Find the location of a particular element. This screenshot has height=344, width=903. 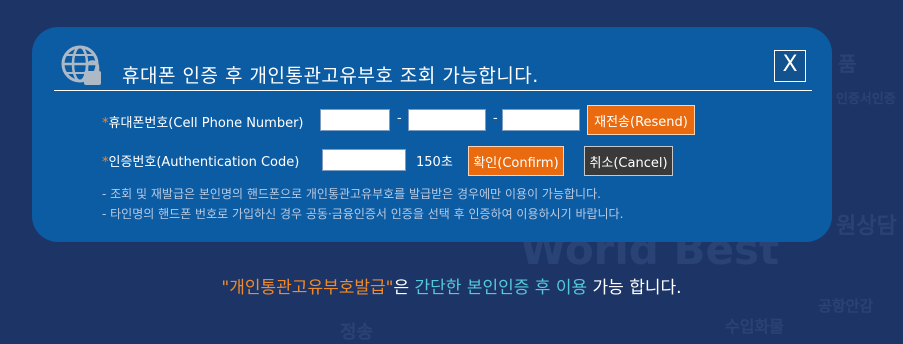

background-watermark: 수입화물 is located at coordinates (754, 326).